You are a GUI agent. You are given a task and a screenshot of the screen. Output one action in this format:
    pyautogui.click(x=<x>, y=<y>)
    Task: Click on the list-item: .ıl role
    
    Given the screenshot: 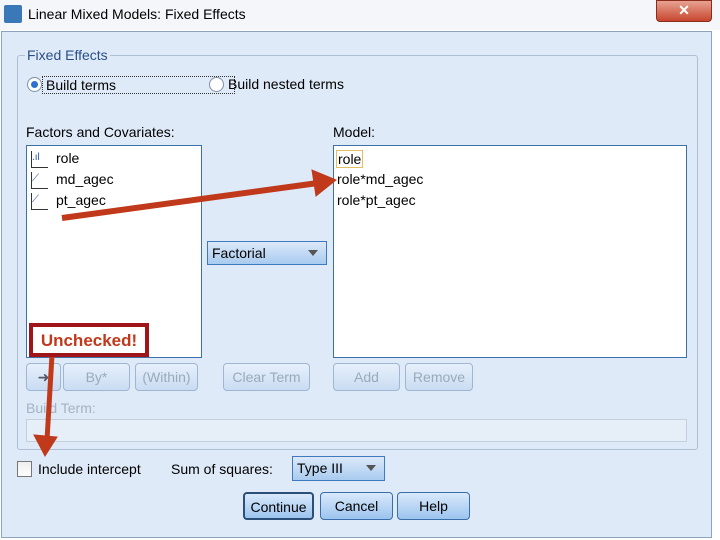 What is the action you would take?
    pyautogui.click(x=55, y=159)
    